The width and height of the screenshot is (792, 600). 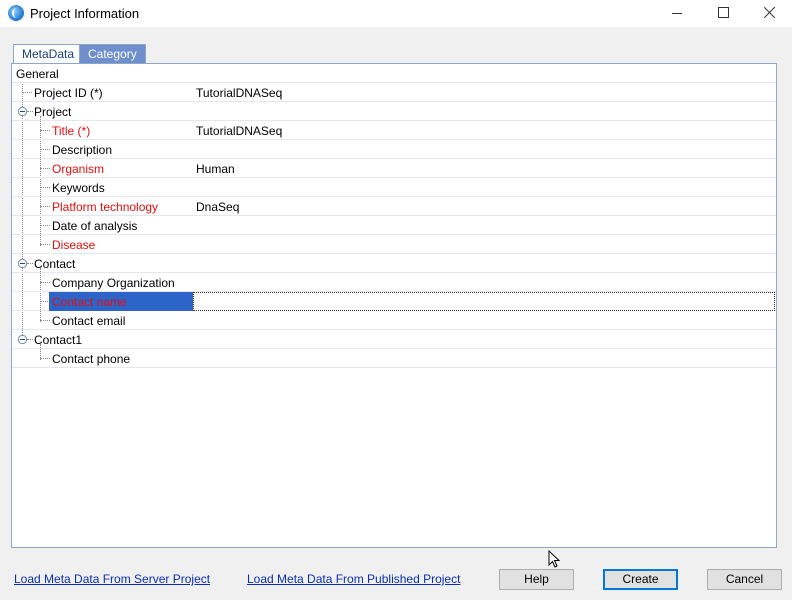 What do you see at coordinates (112, 53) in the screenshot?
I see `tab-category: Category` at bounding box center [112, 53].